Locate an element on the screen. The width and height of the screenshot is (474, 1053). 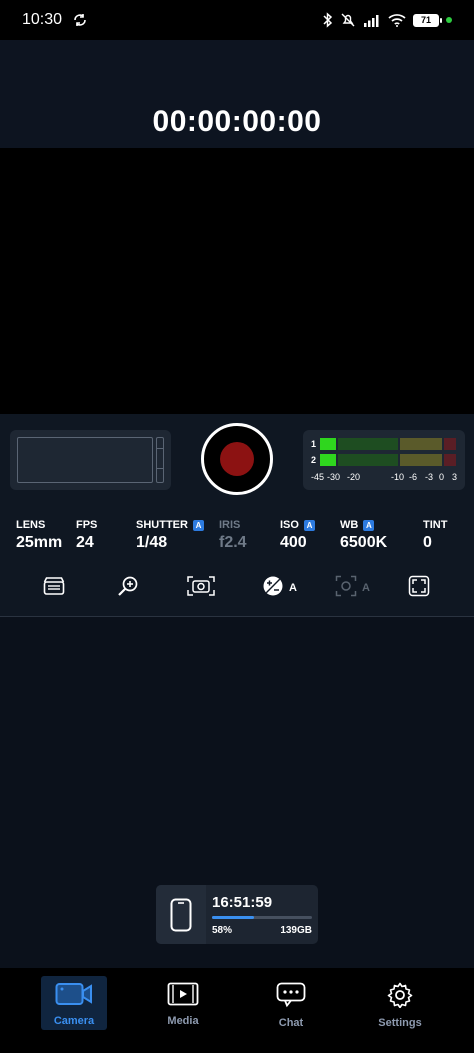
param-value: 25mm is located at coordinates (39, 542).